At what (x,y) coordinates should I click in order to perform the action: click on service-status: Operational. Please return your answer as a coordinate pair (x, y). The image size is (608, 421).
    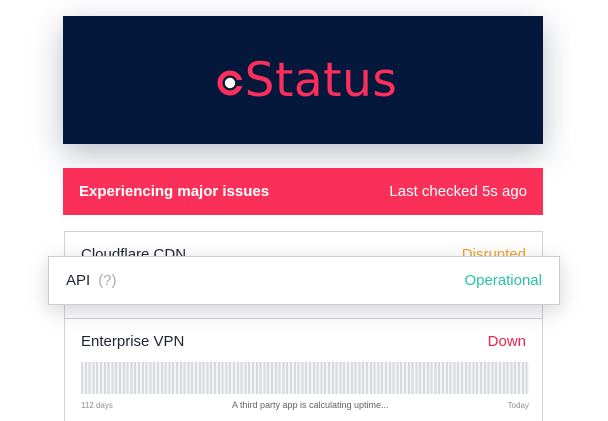
    Looking at the image, I should click on (503, 280).